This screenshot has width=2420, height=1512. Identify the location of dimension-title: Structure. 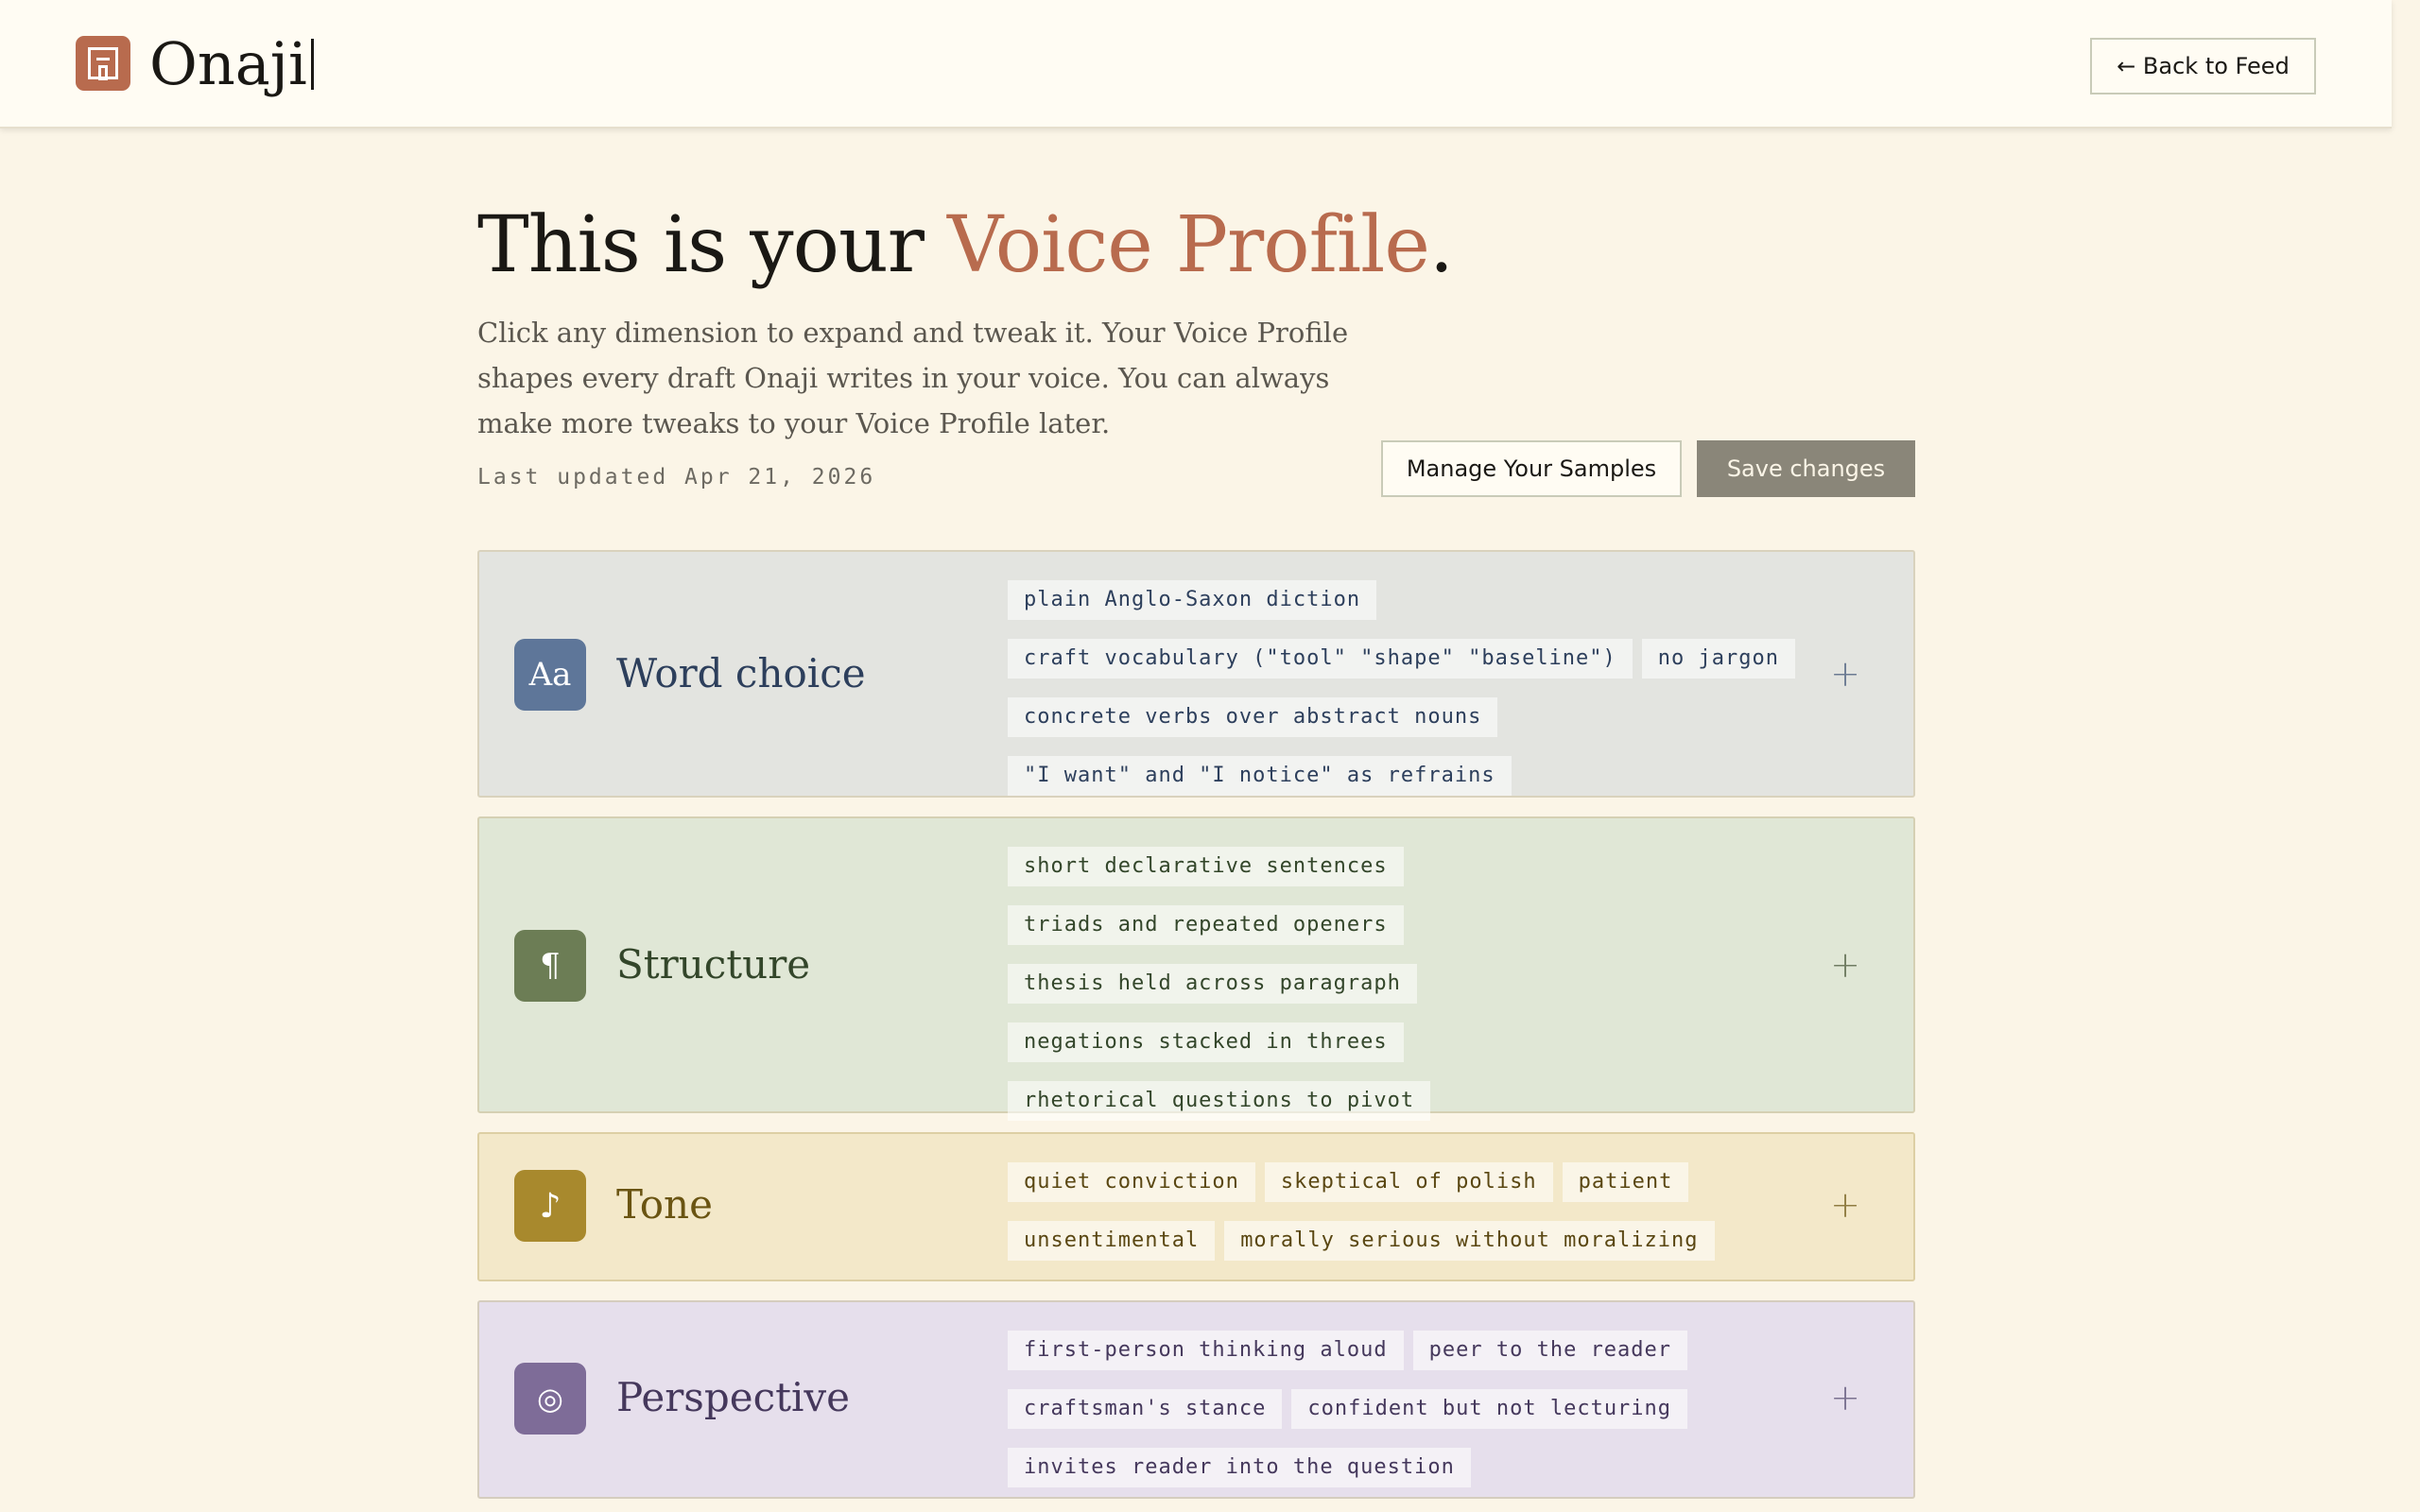
(713, 964).